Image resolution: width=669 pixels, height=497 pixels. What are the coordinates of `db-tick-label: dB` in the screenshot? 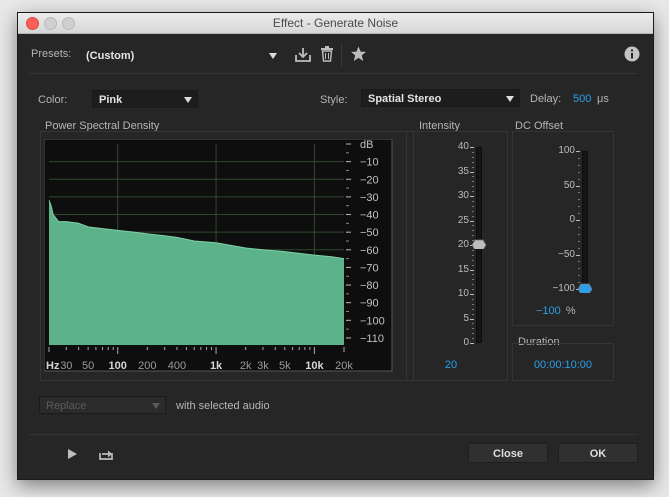 It's located at (366, 145).